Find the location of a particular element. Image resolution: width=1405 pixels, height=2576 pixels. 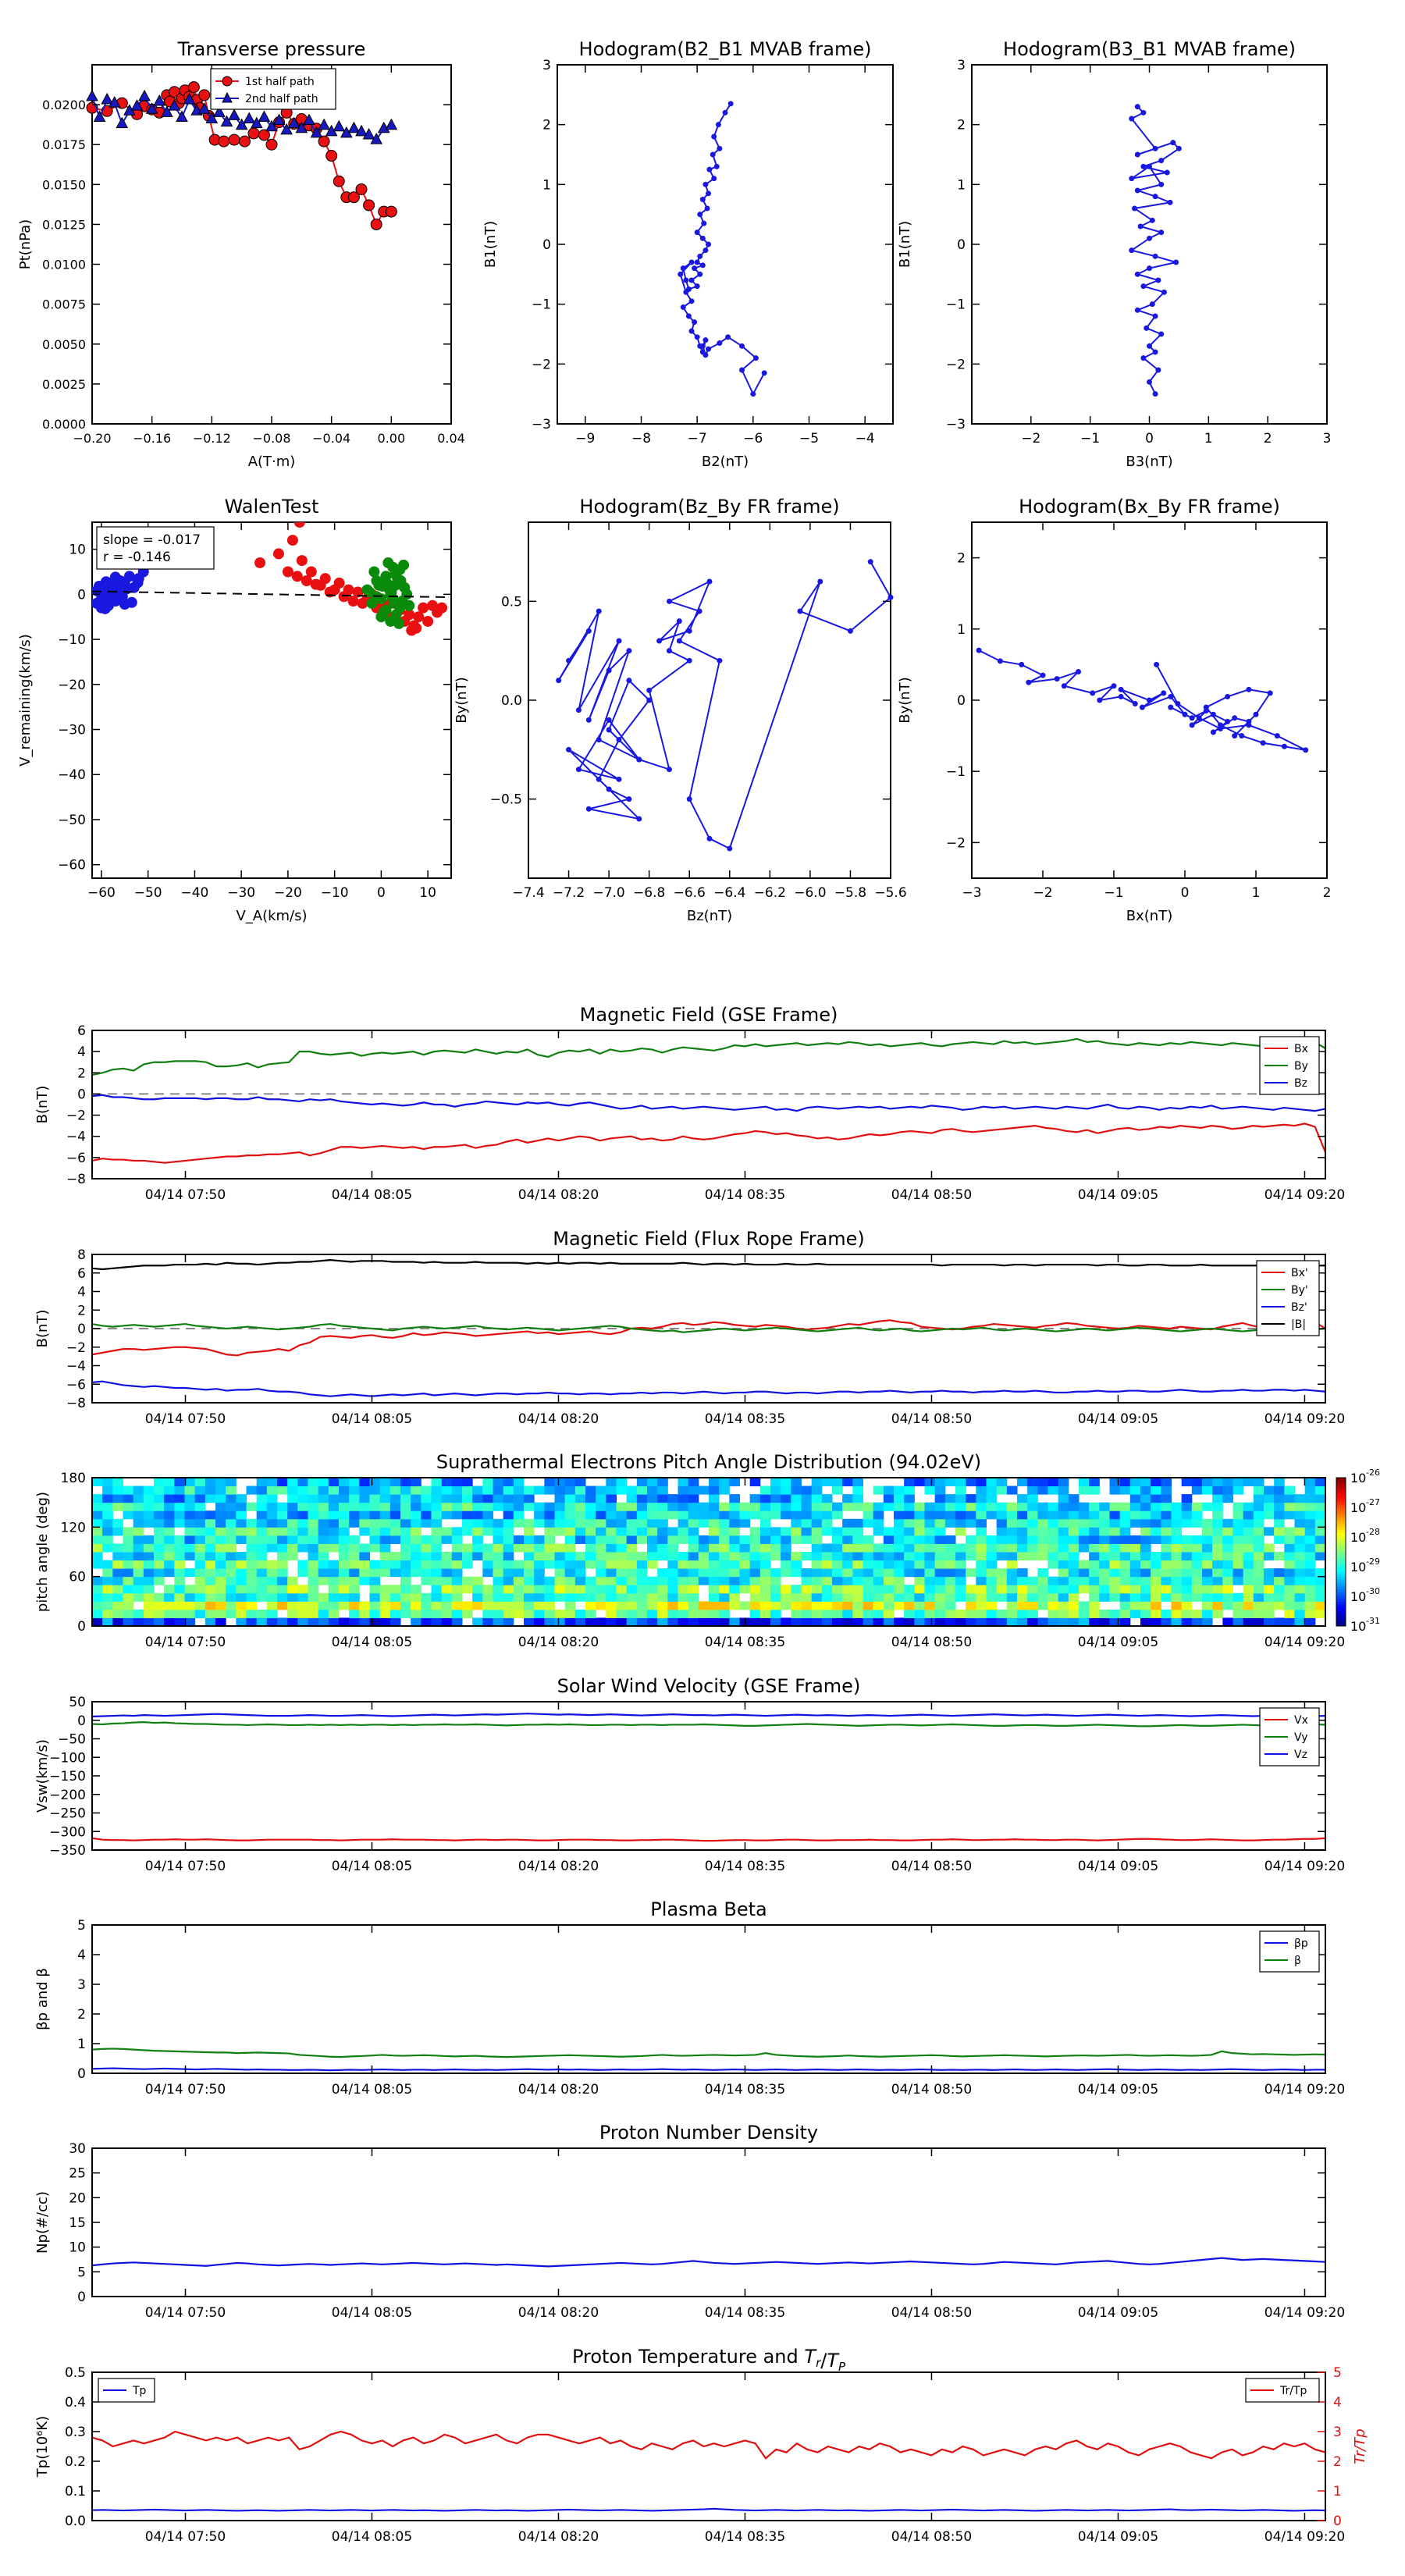

chart-title: Proton Temperature and Tr/TP is located at coordinates (709, 2360).